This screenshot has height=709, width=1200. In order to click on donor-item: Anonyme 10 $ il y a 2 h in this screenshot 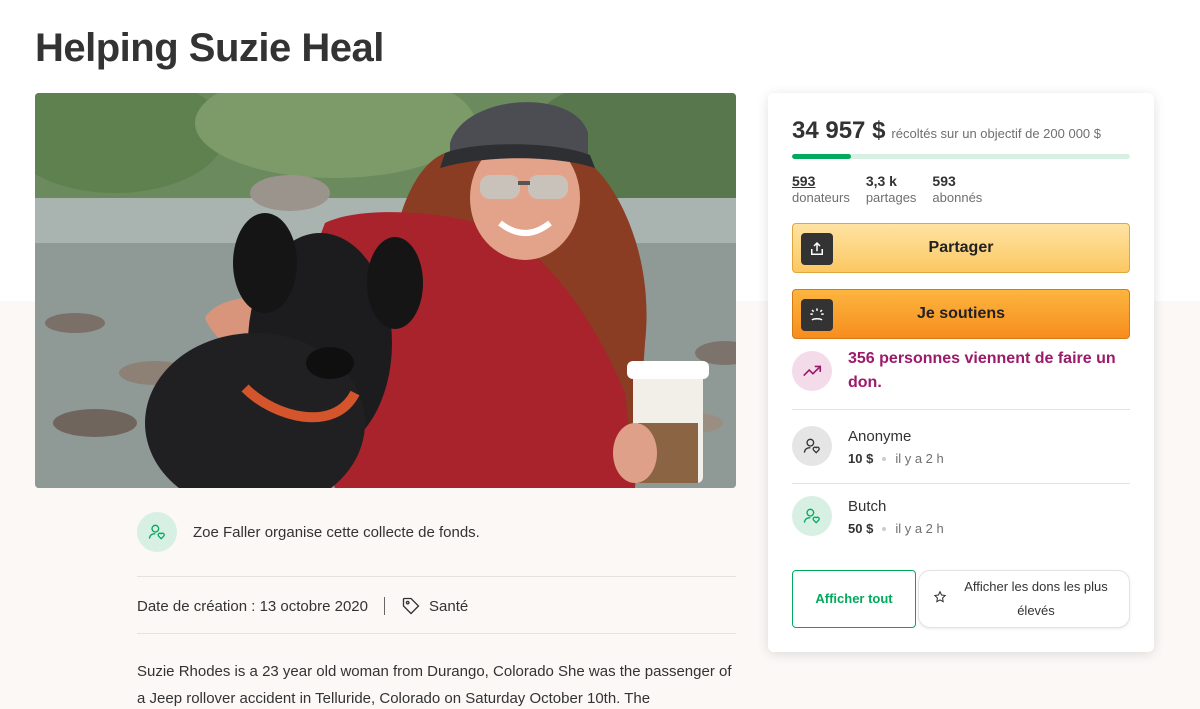, I will do `click(961, 448)`.